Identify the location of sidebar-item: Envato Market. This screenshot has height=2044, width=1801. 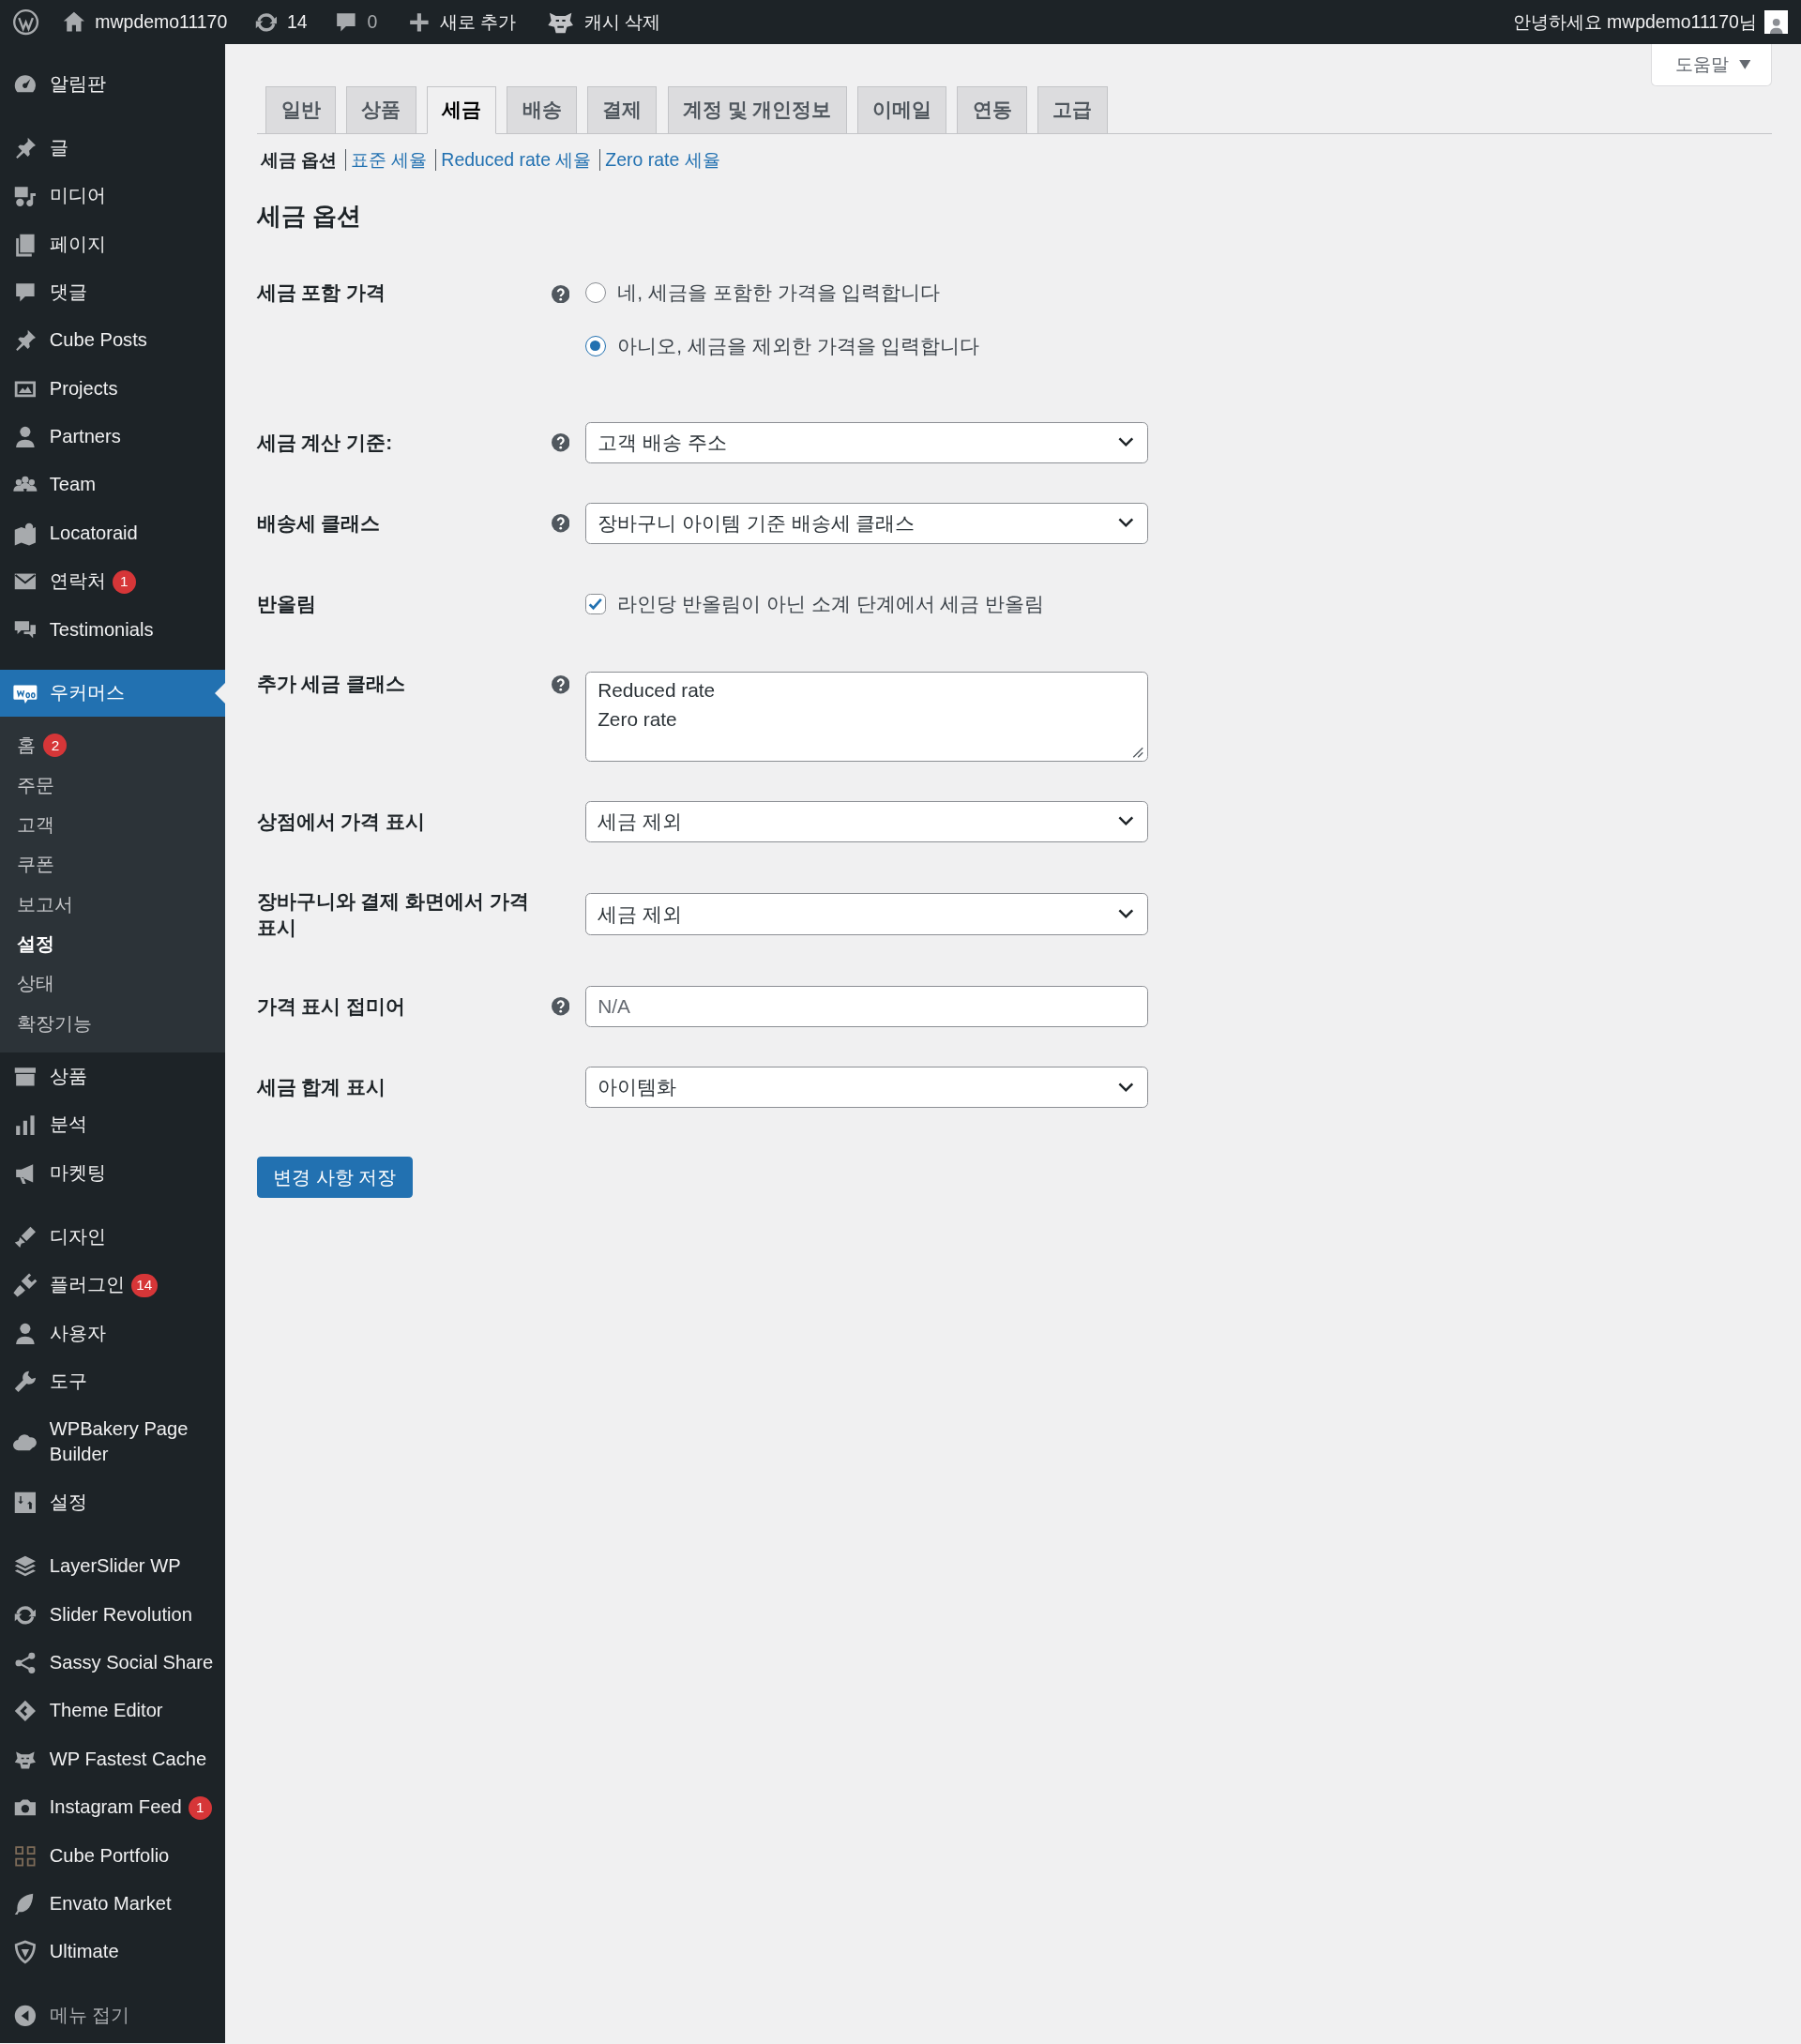
(113, 1904).